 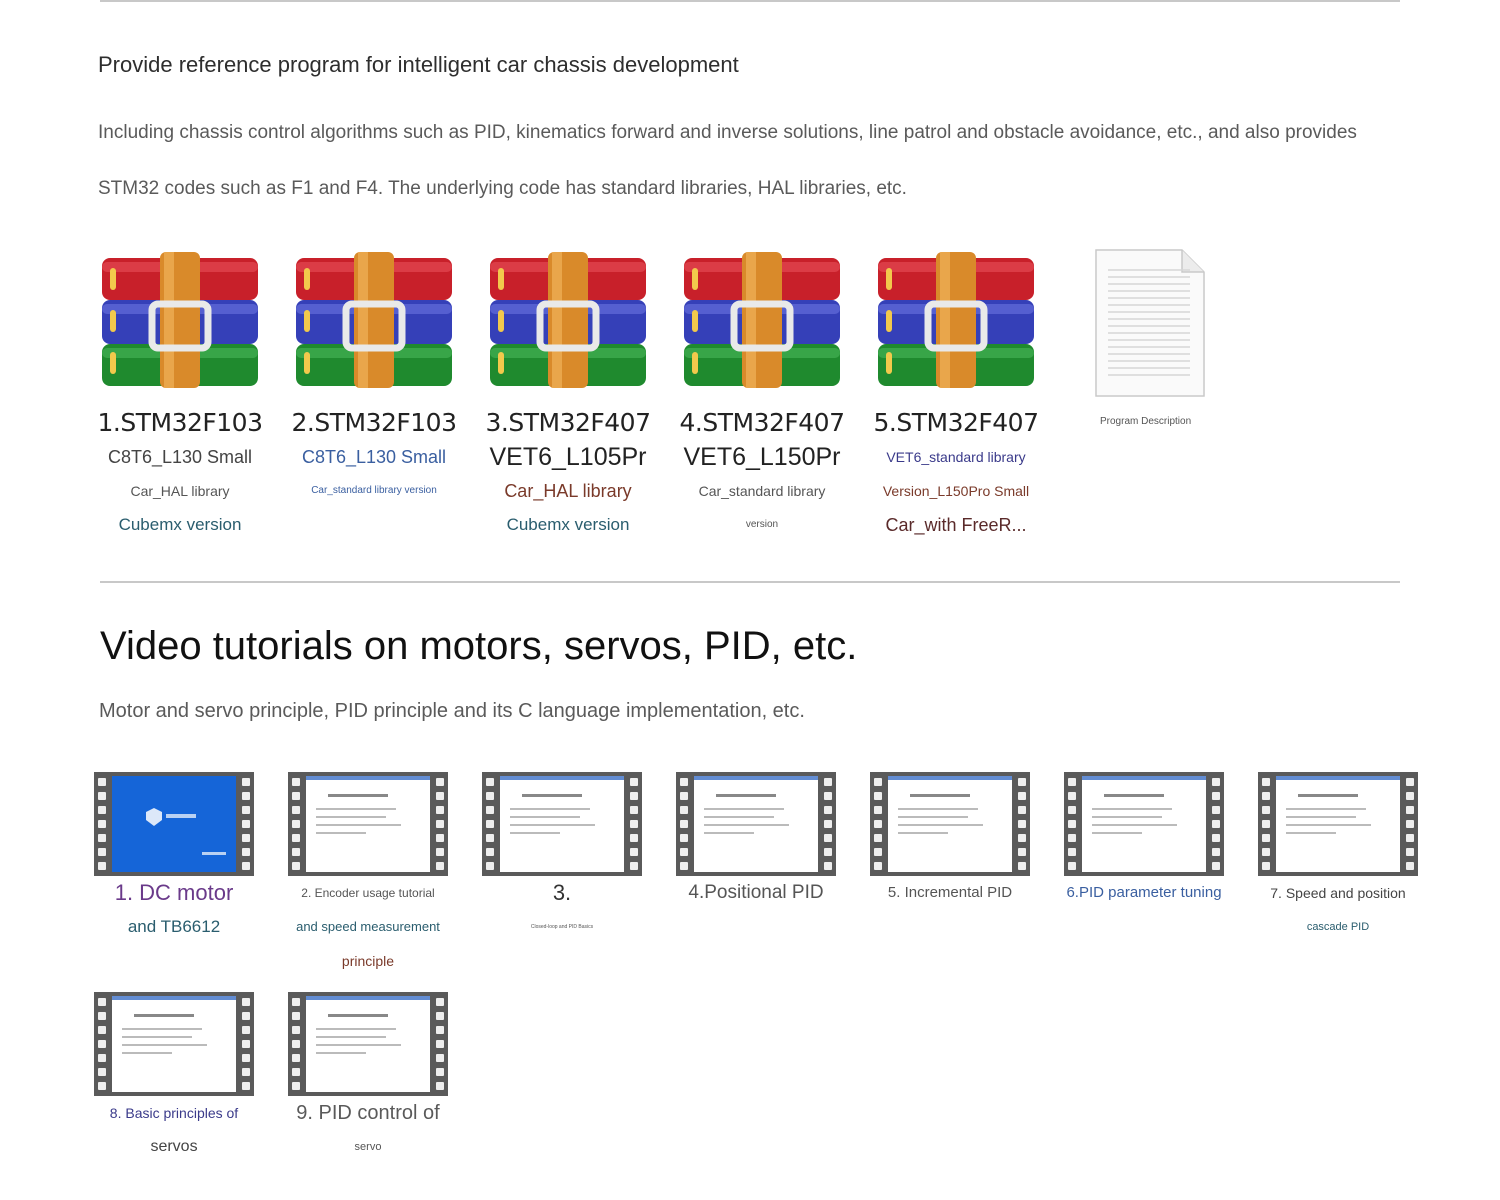 I want to click on video-name-line: 8. Basic principles of, so click(x=174, y=1113).